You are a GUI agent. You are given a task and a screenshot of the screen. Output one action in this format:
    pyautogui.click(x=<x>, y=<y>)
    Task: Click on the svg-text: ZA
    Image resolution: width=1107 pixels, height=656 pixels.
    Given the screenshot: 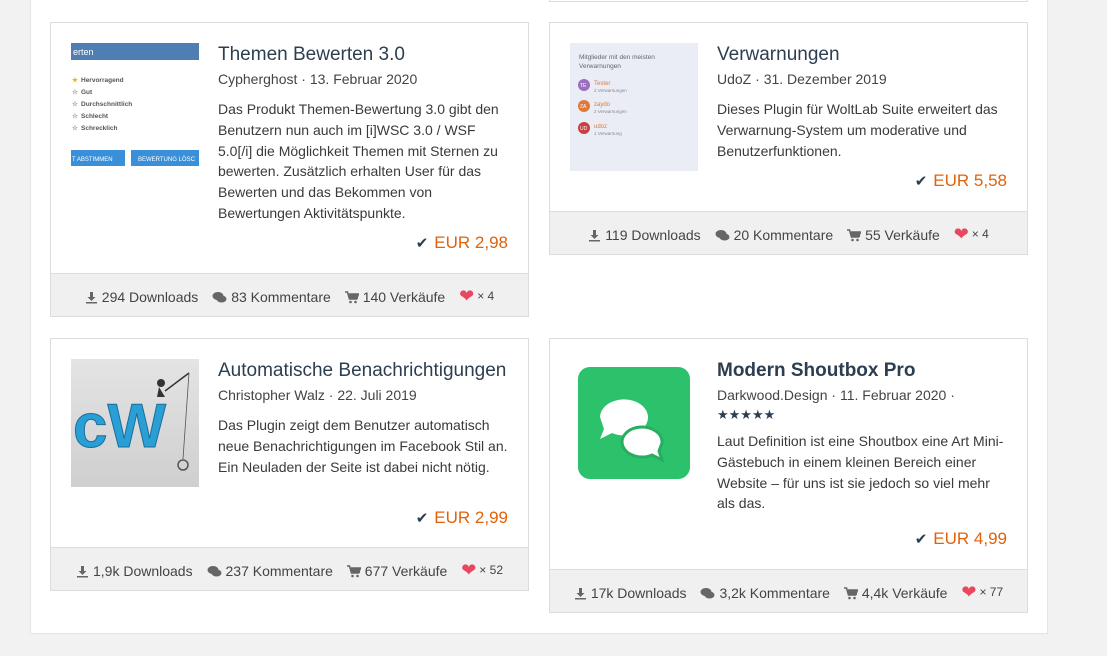 What is the action you would take?
    pyautogui.click(x=583, y=107)
    